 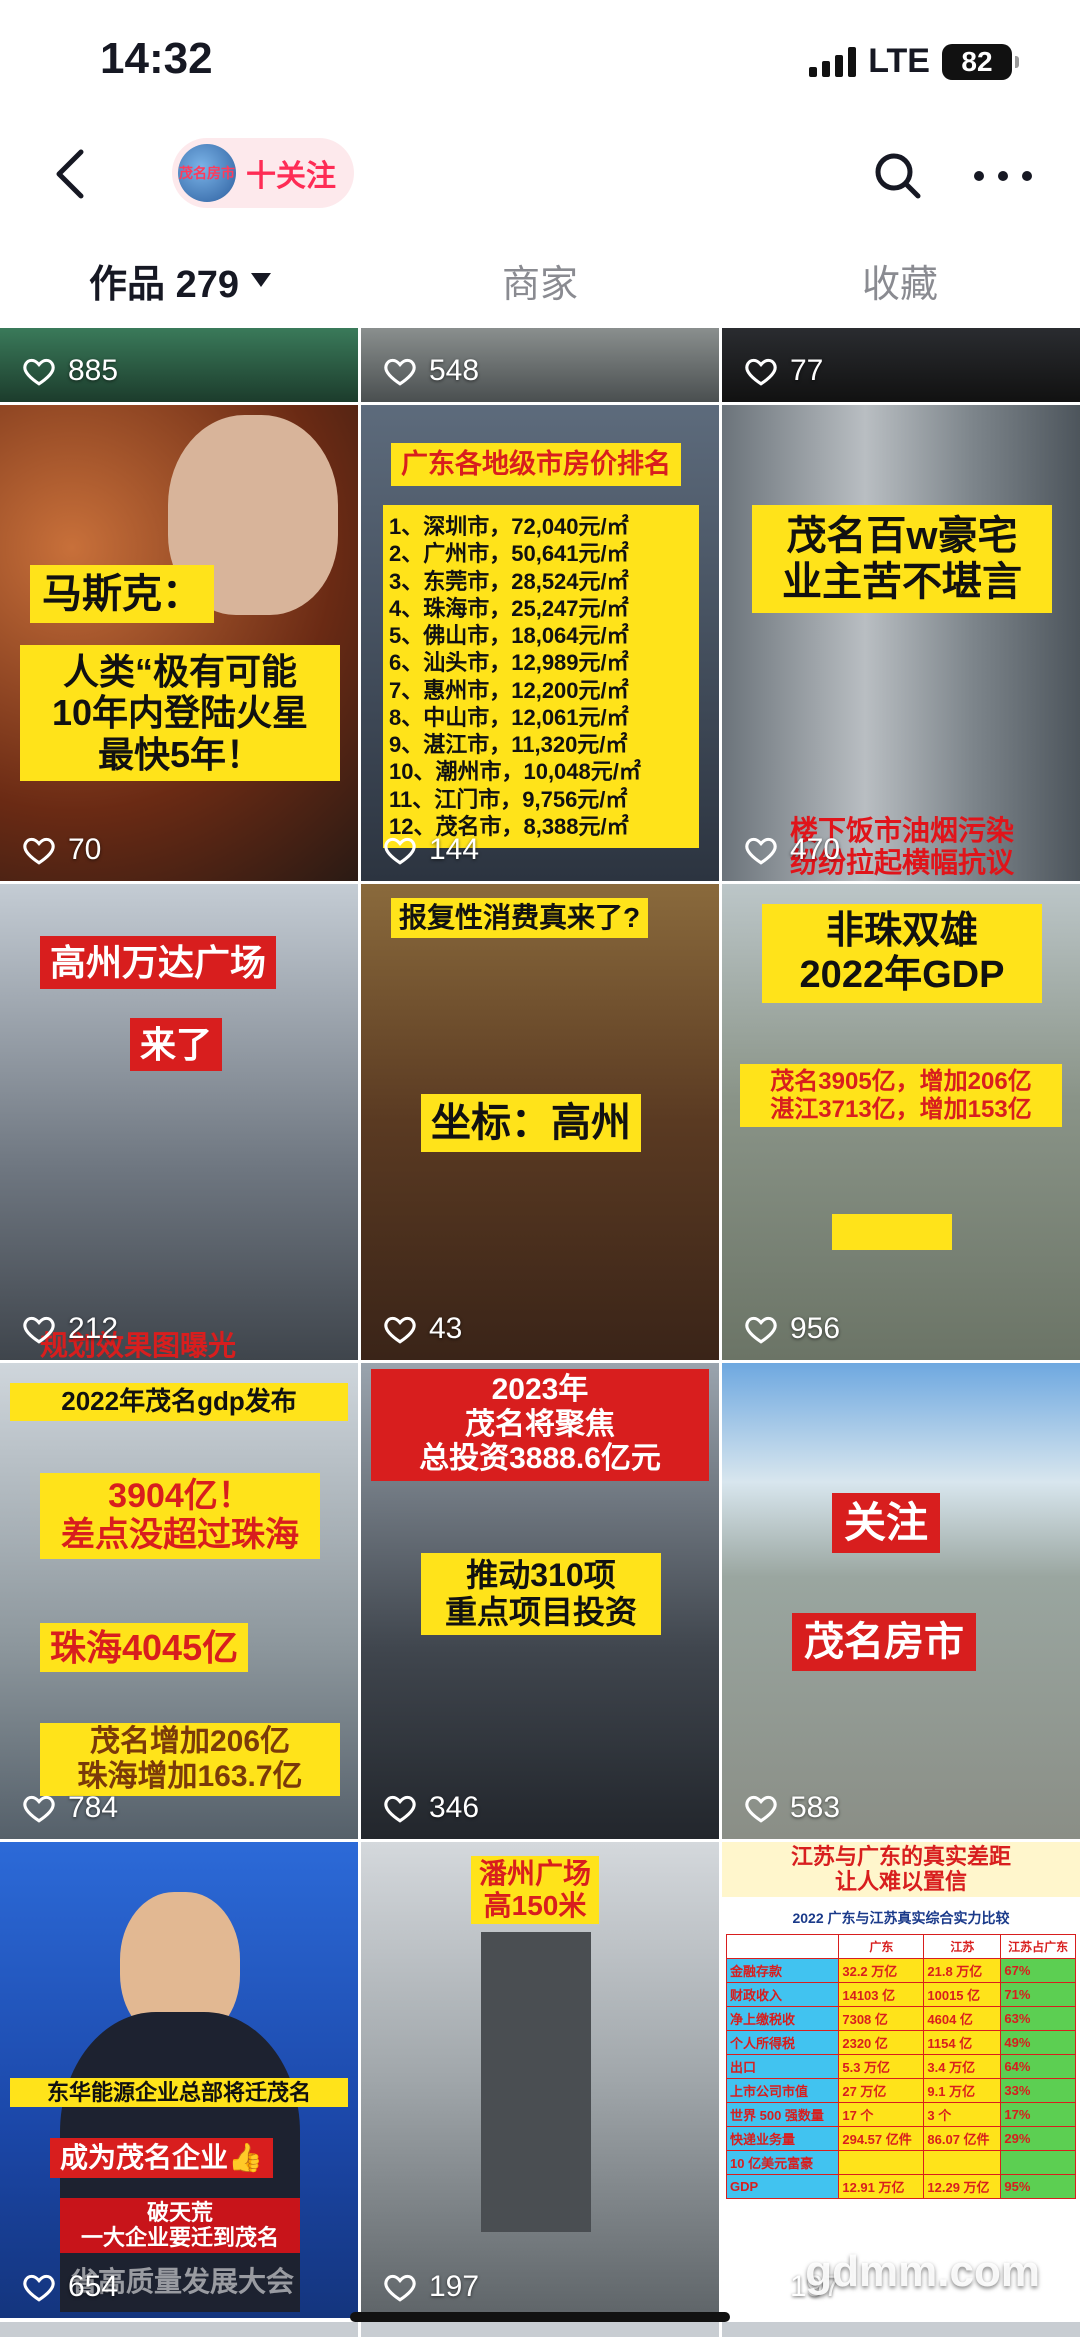 What do you see at coordinates (176, 1045) in the screenshot?
I see `video-caption: 来了` at bounding box center [176, 1045].